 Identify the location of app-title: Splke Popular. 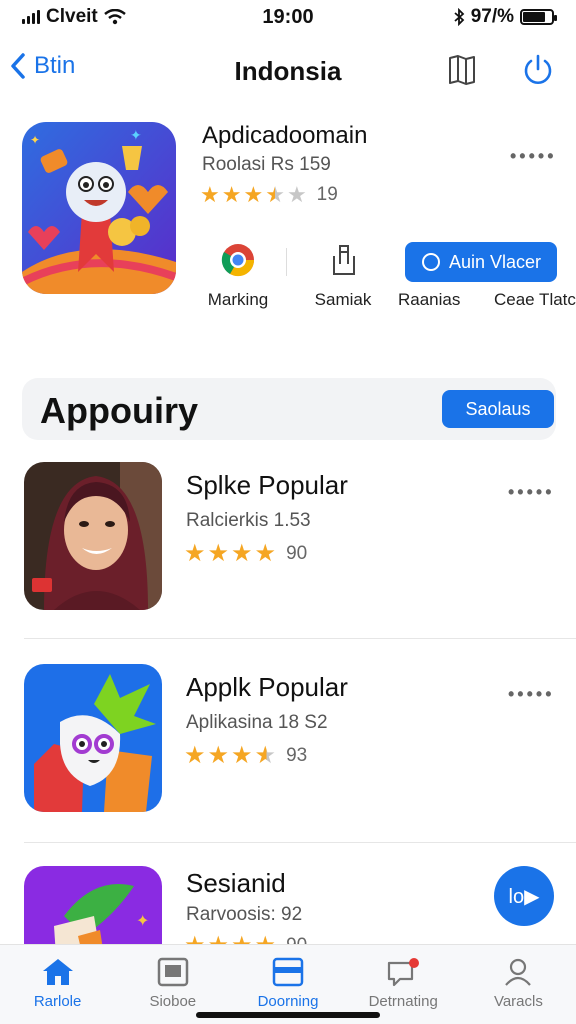
(267, 485).